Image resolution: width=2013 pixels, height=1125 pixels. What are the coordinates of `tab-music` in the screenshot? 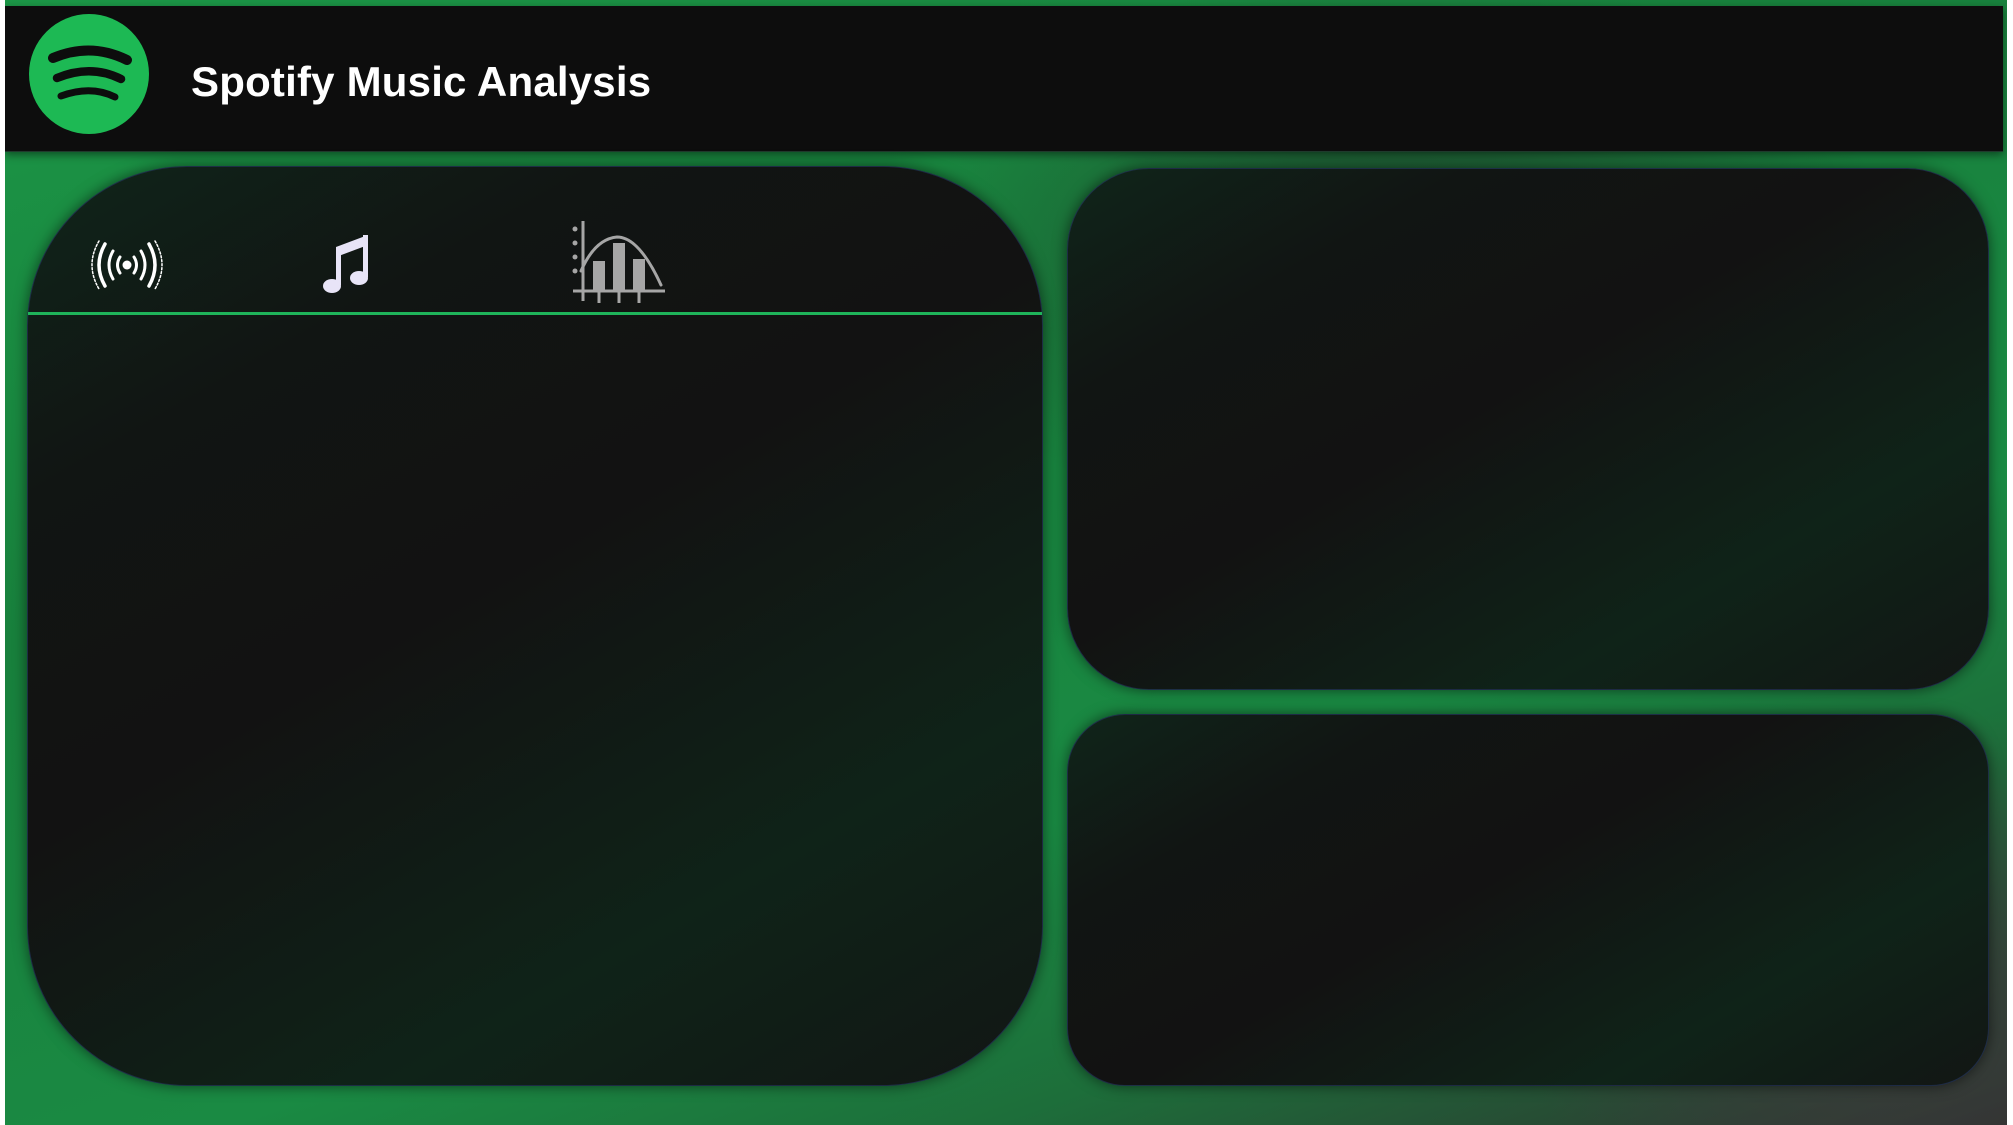 It's located at (348, 264).